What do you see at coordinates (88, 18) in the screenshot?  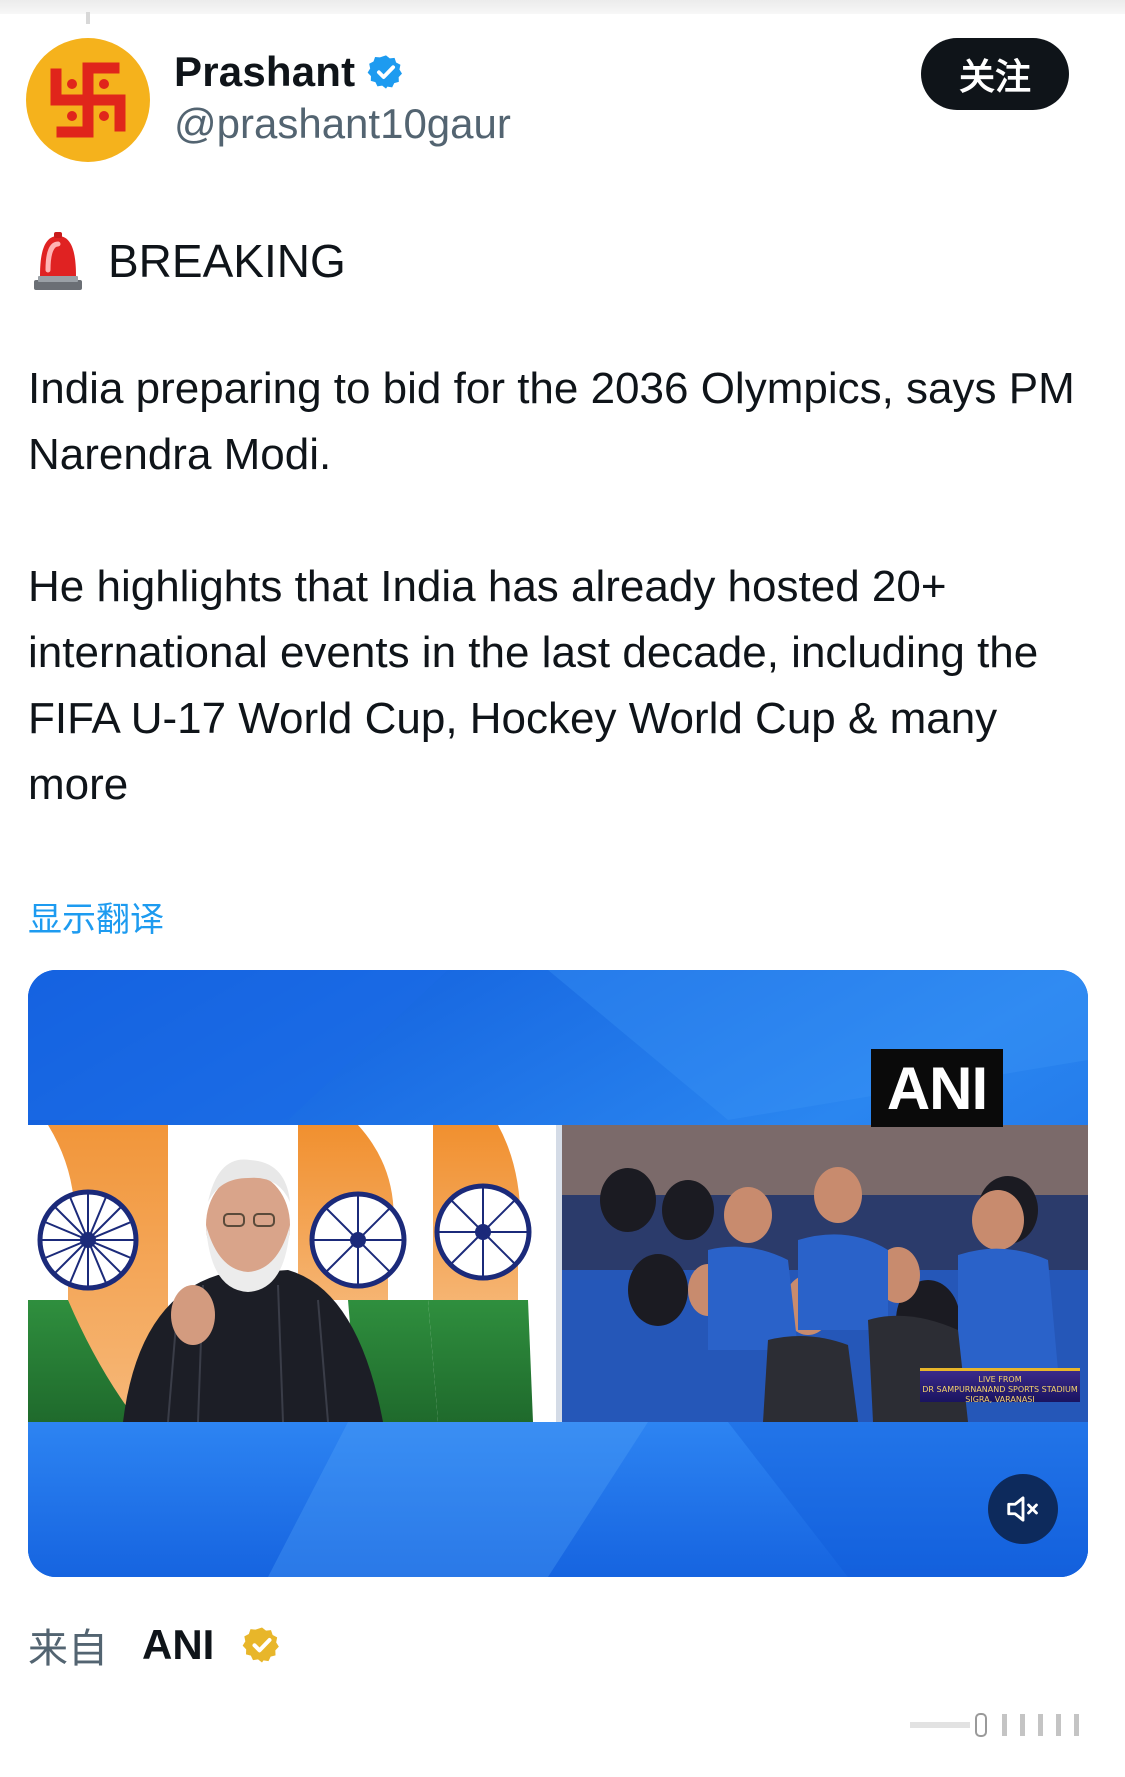 I see `top-divider-tick` at bounding box center [88, 18].